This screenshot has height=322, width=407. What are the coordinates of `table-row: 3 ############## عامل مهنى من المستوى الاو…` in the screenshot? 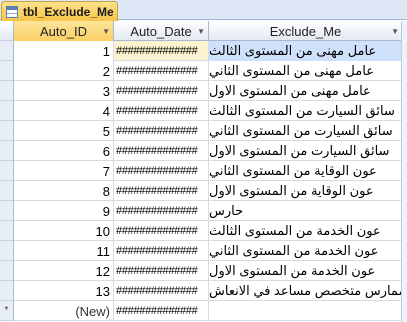 It's located at (210, 91).